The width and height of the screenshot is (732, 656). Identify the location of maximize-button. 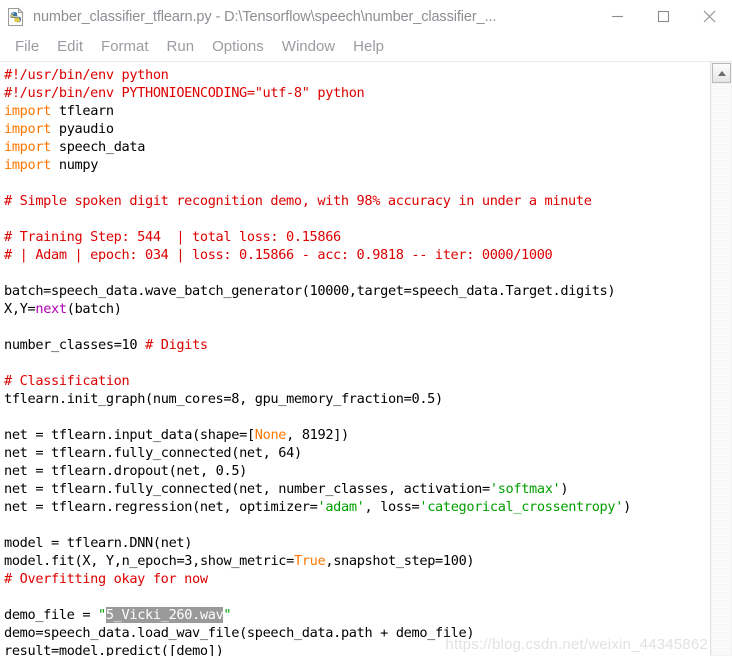
(663, 16).